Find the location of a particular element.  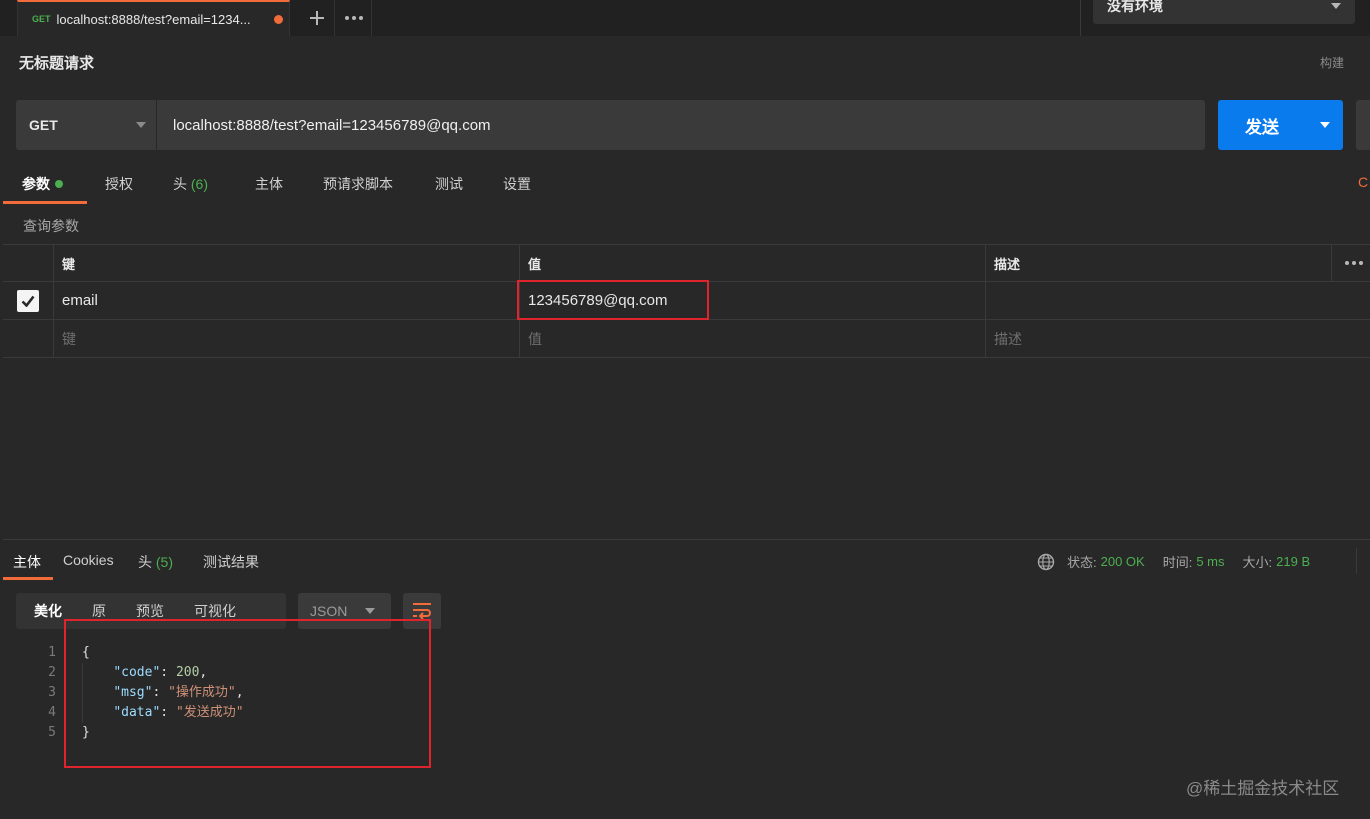

format-visualize-button: 可视化 is located at coordinates (215, 611).